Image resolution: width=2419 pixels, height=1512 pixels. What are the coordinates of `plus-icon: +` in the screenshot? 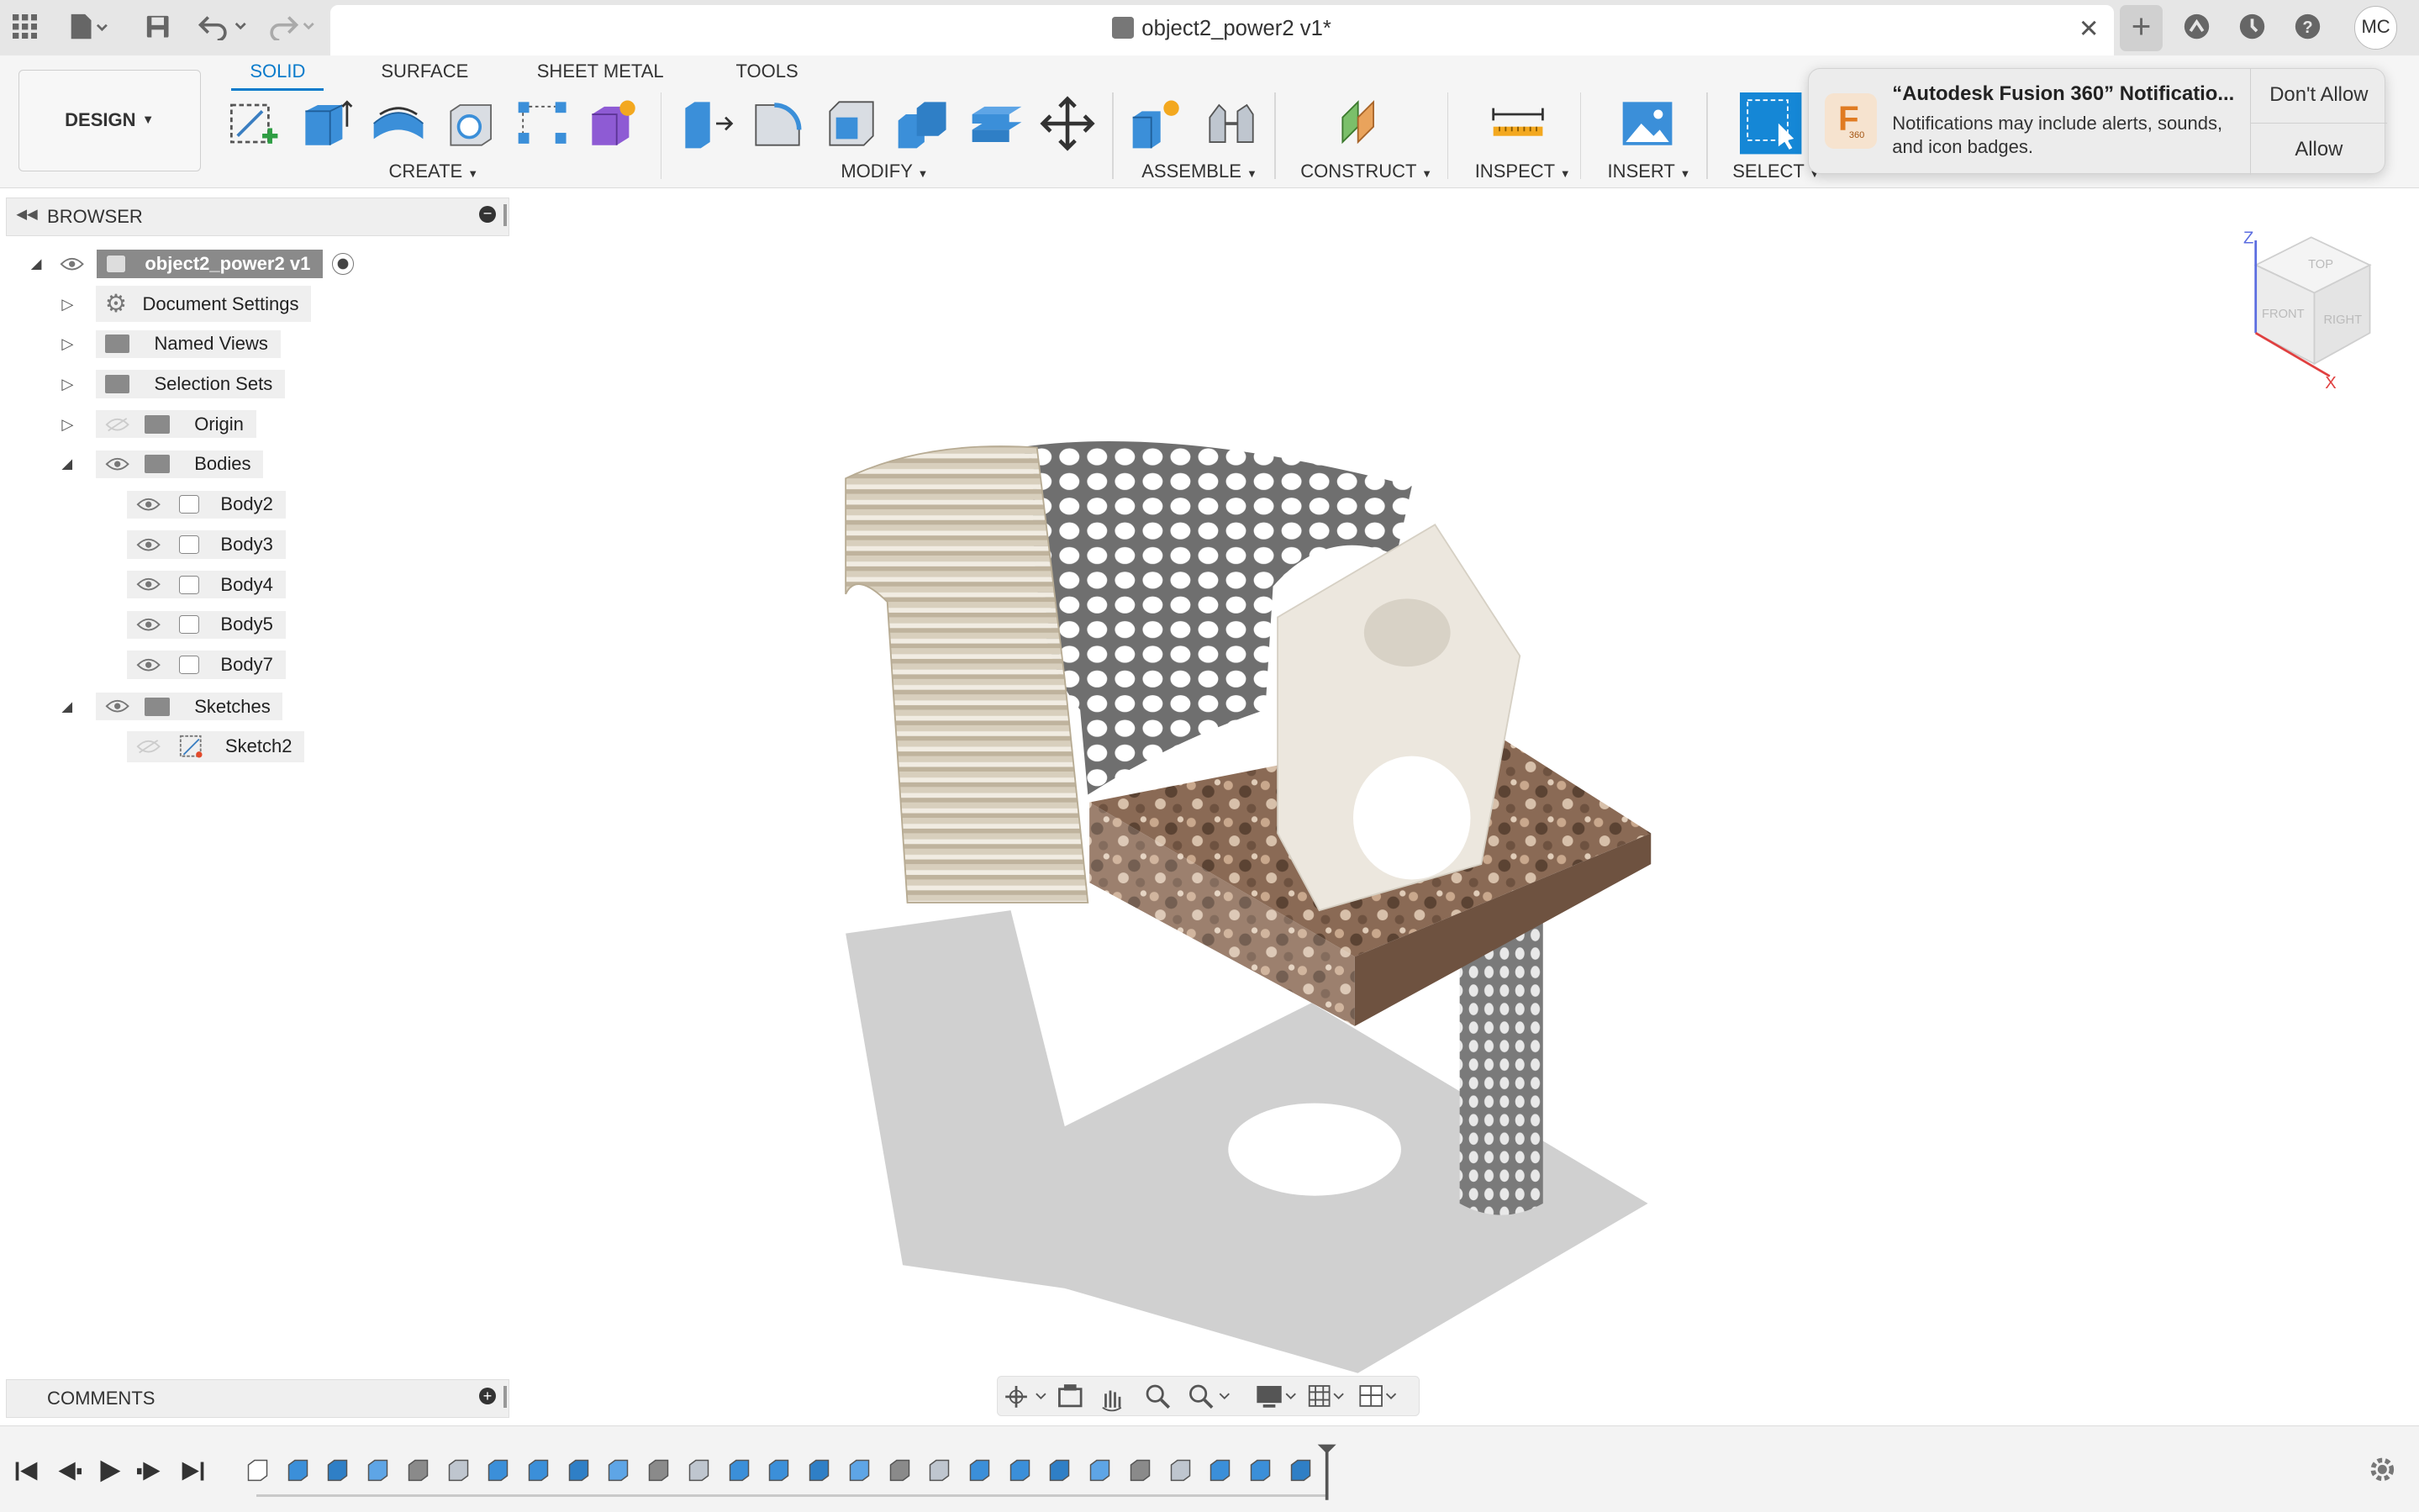 It's located at (2141, 28).